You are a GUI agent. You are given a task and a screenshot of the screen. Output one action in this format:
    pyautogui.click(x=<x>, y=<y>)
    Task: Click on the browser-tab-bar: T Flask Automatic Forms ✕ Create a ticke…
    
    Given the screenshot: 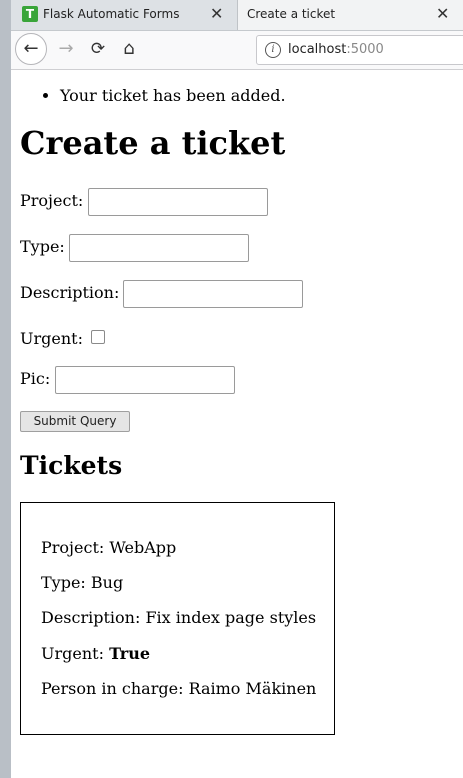 What is the action you would take?
    pyautogui.click(x=237, y=15)
    